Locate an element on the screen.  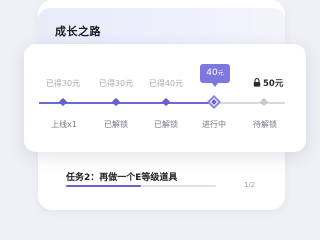
task-title: 任务2：再做一个E等级道具 is located at coordinates (121, 176).